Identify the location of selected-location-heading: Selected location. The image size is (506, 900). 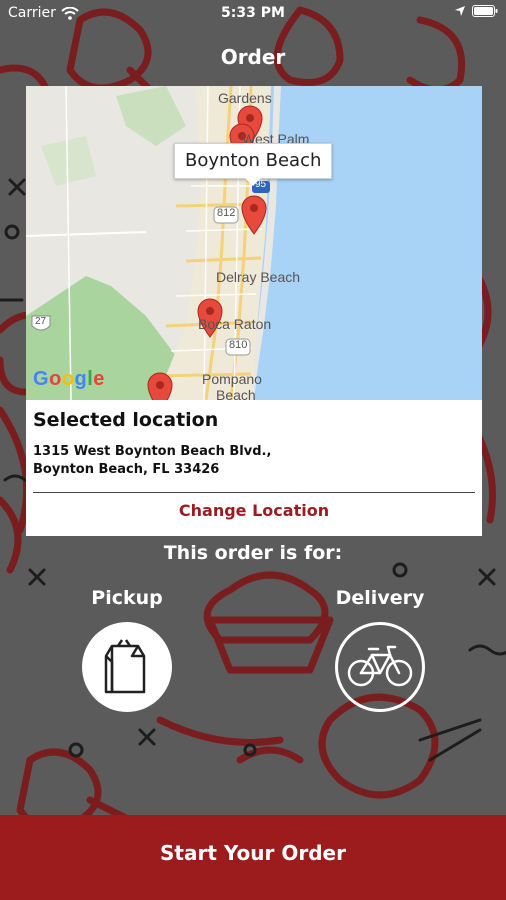
(126, 420).